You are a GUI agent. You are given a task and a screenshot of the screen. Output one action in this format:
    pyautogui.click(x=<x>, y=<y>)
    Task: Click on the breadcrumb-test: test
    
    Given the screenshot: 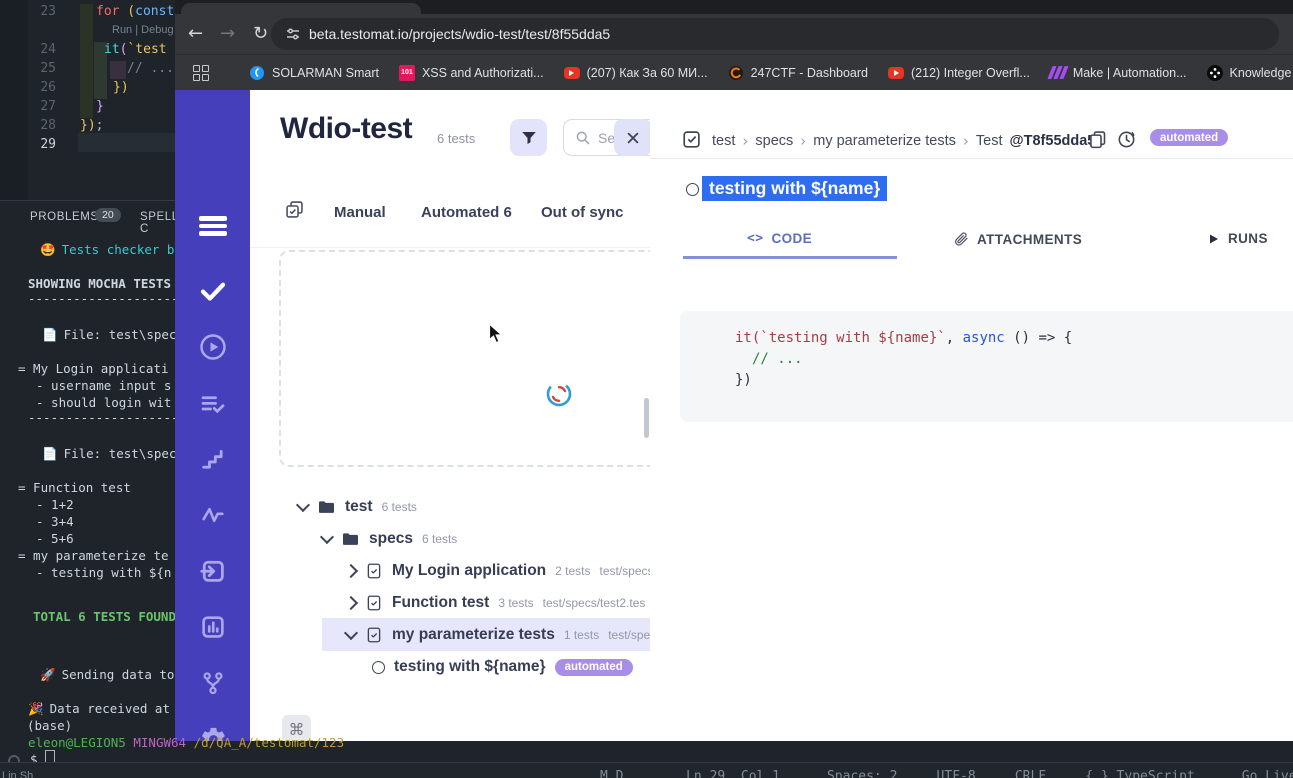 What is the action you would take?
    pyautogui.click(x=723, y=141)
    